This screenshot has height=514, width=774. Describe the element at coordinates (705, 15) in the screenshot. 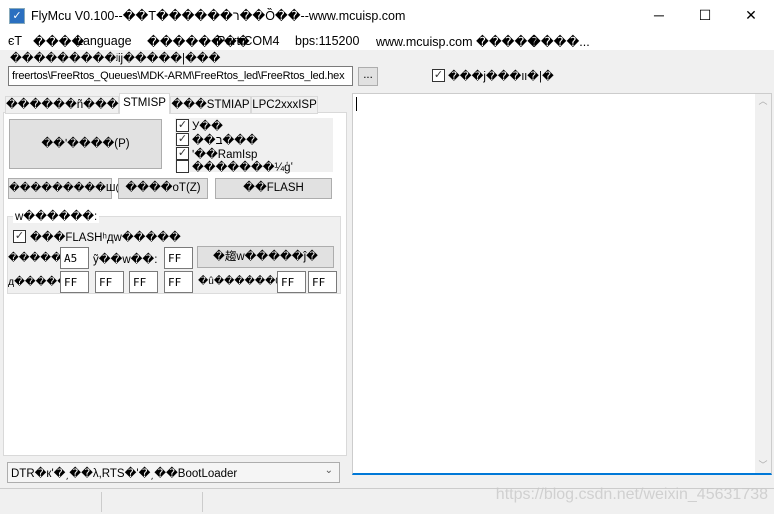

I see `maximize-button: ☐` at that location.